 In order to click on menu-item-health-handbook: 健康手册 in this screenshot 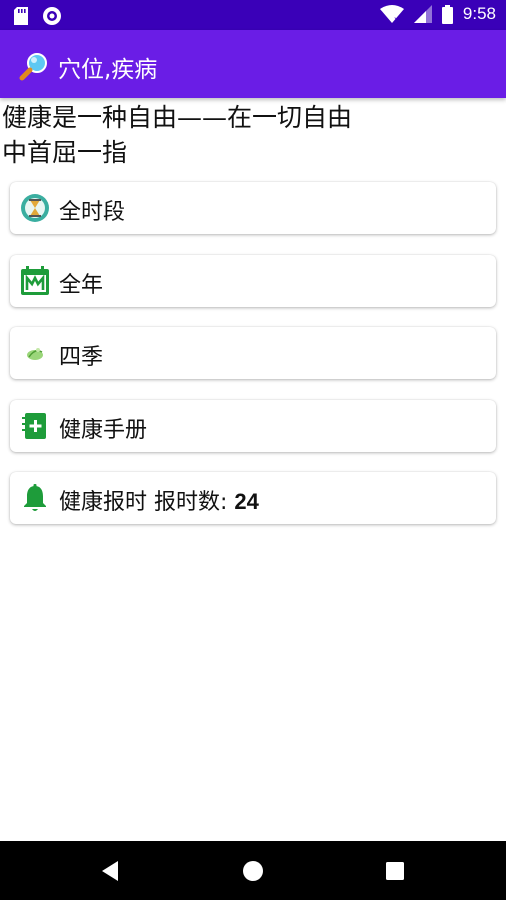, I will do `click(253, 425)`.